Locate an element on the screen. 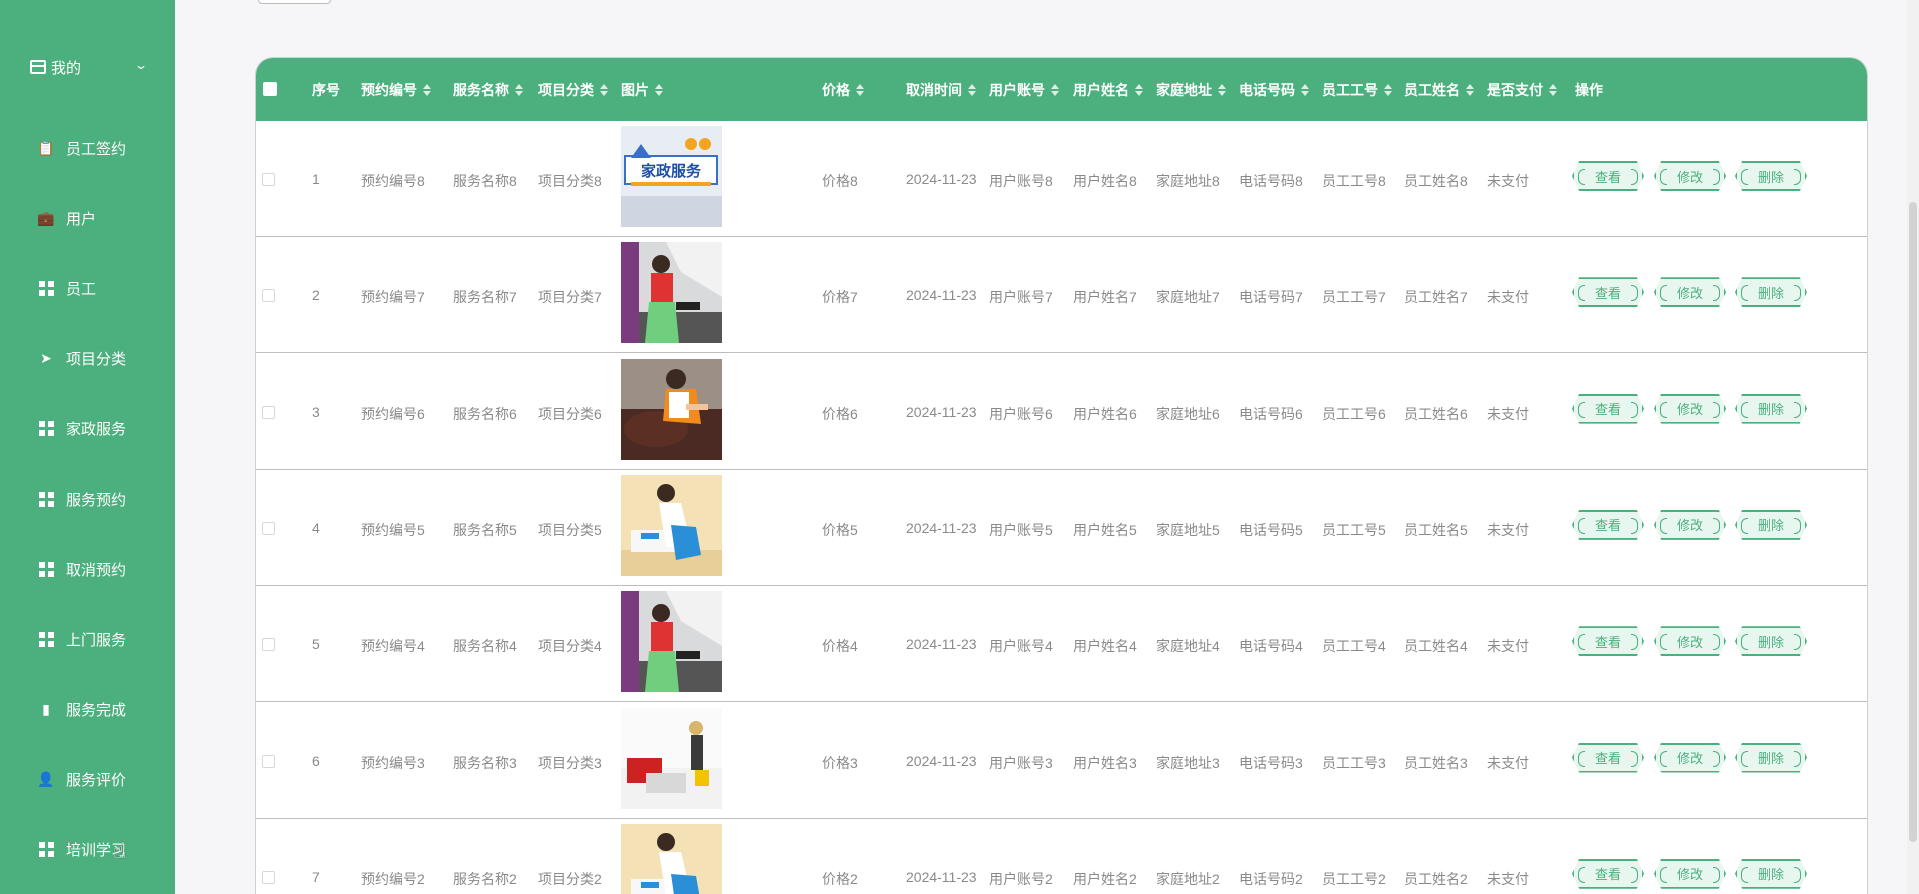 The width and height of the screenshot is (1919, 894). column-header: 是否支付 is located at coordinates (1522, 90).